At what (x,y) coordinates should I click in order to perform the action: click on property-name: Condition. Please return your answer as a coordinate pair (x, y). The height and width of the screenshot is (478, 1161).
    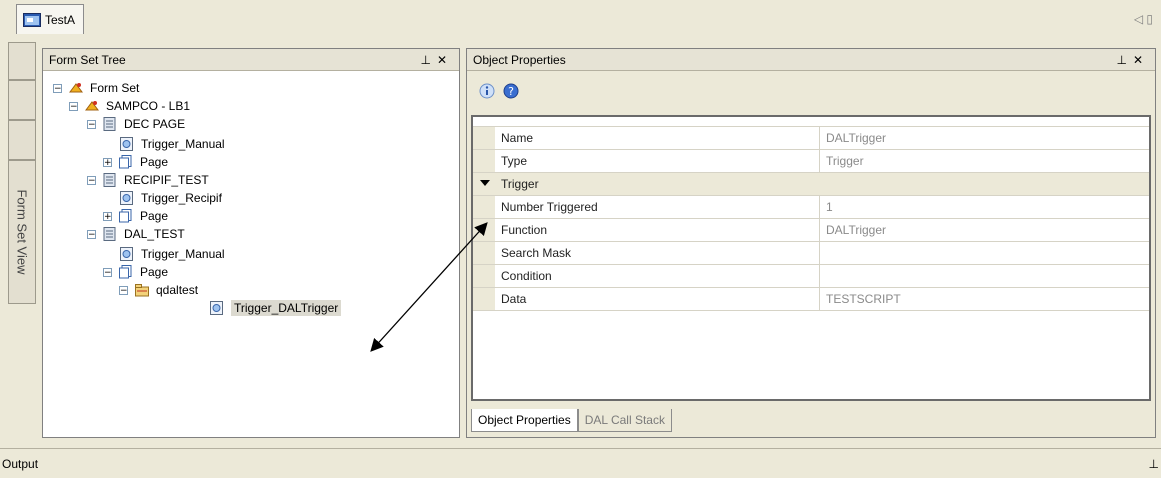
    Looking at the image, I should click on (526, 276).